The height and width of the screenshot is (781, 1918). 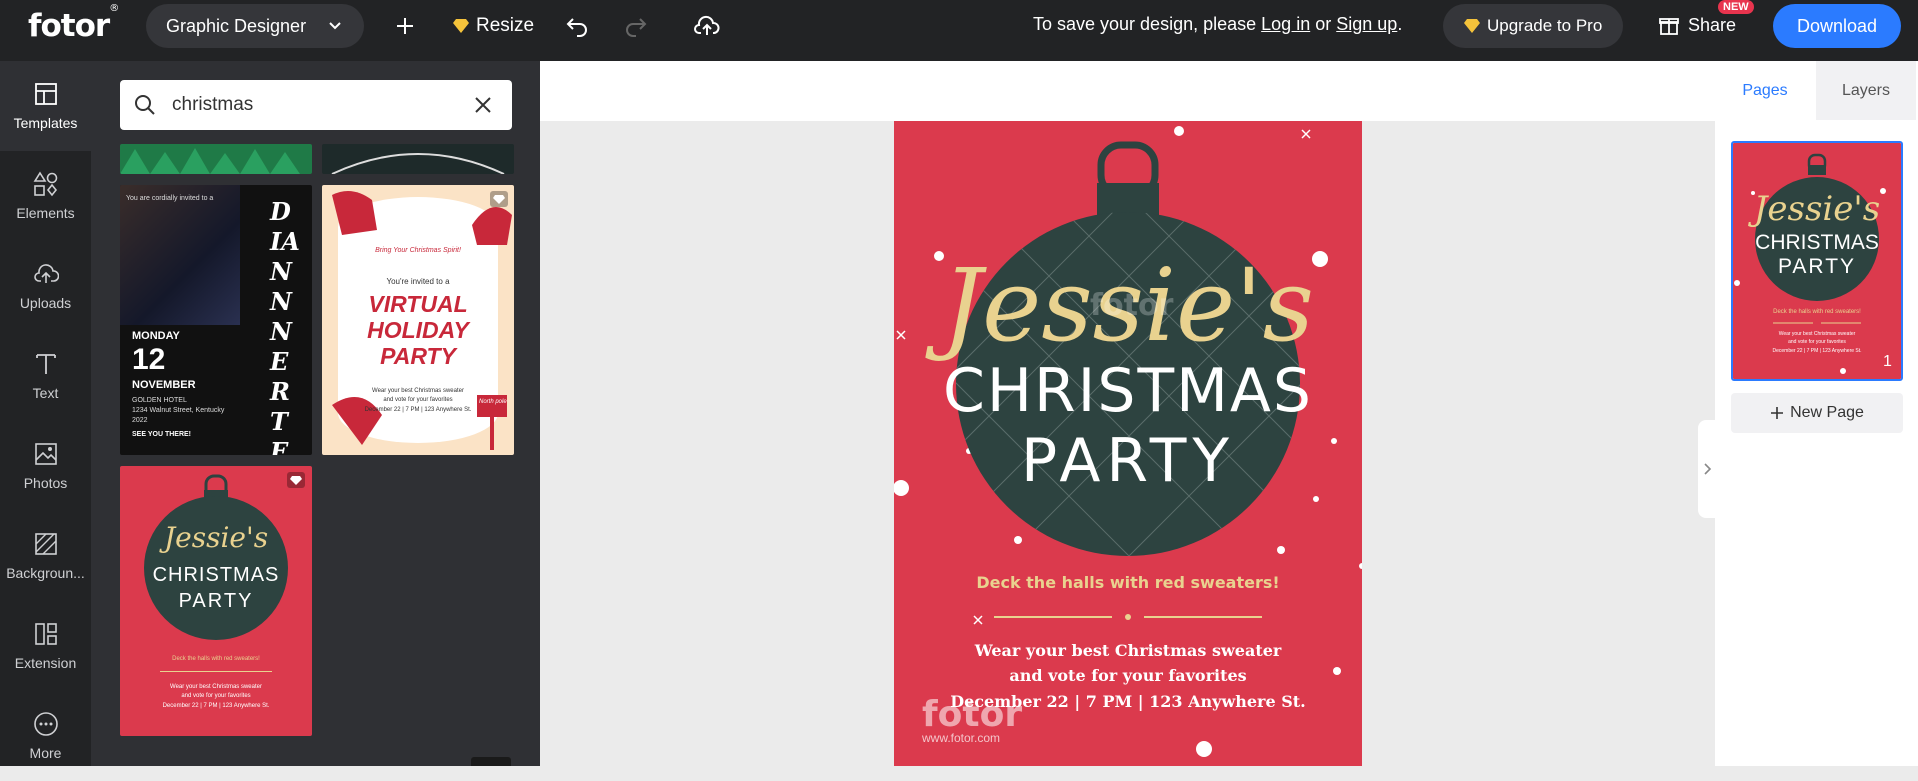 What do you see at coordinates (45, 94) in the screenshot?
I see `templates-icon` at bounding box center [45, 94].